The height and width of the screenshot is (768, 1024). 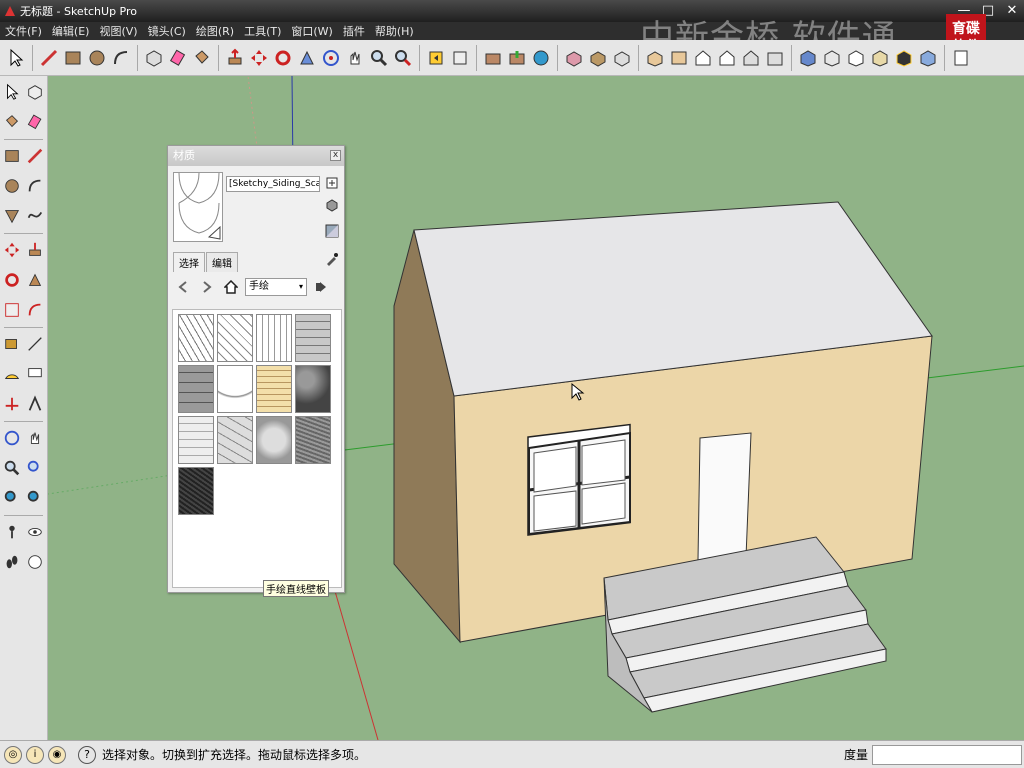 I want to click on menu-file: 文件(F), so click(x=23, y=31).